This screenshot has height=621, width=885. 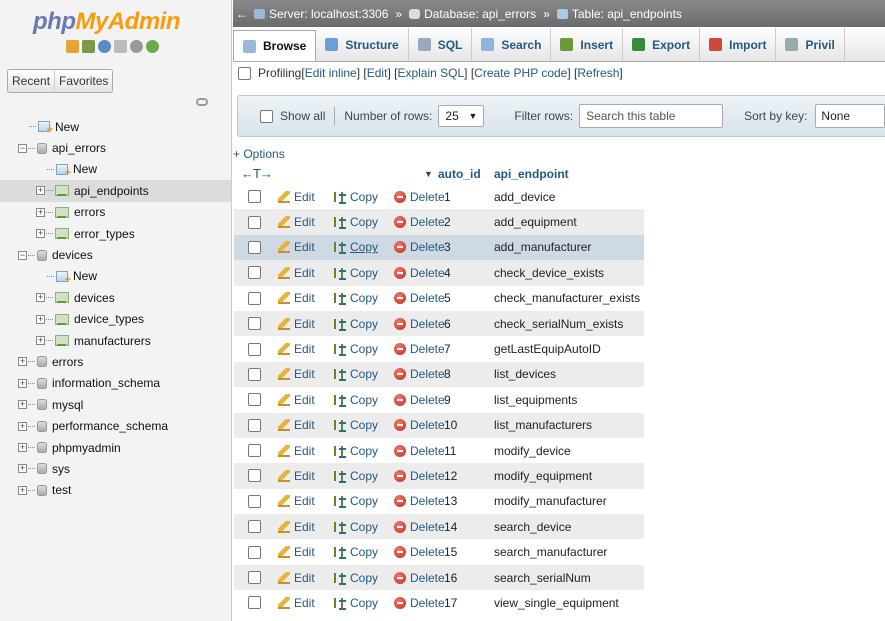 I want to click on tab-structure: Structure, so click(x=362, y=44).